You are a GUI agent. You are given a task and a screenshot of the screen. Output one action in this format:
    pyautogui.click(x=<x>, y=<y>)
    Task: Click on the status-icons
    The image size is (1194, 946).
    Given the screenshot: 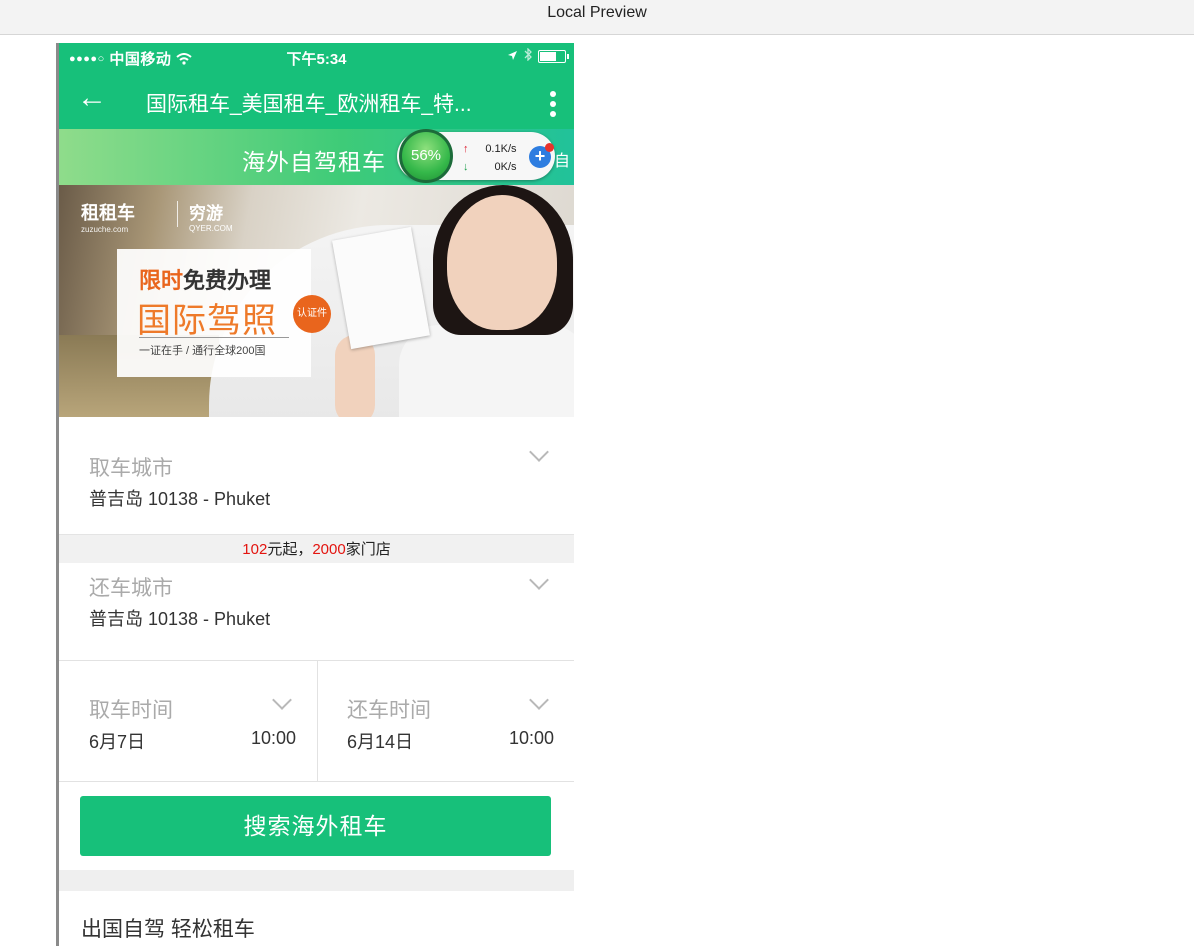 What is the action you would take?
    pyautogui.click(x=538, y=56)
    